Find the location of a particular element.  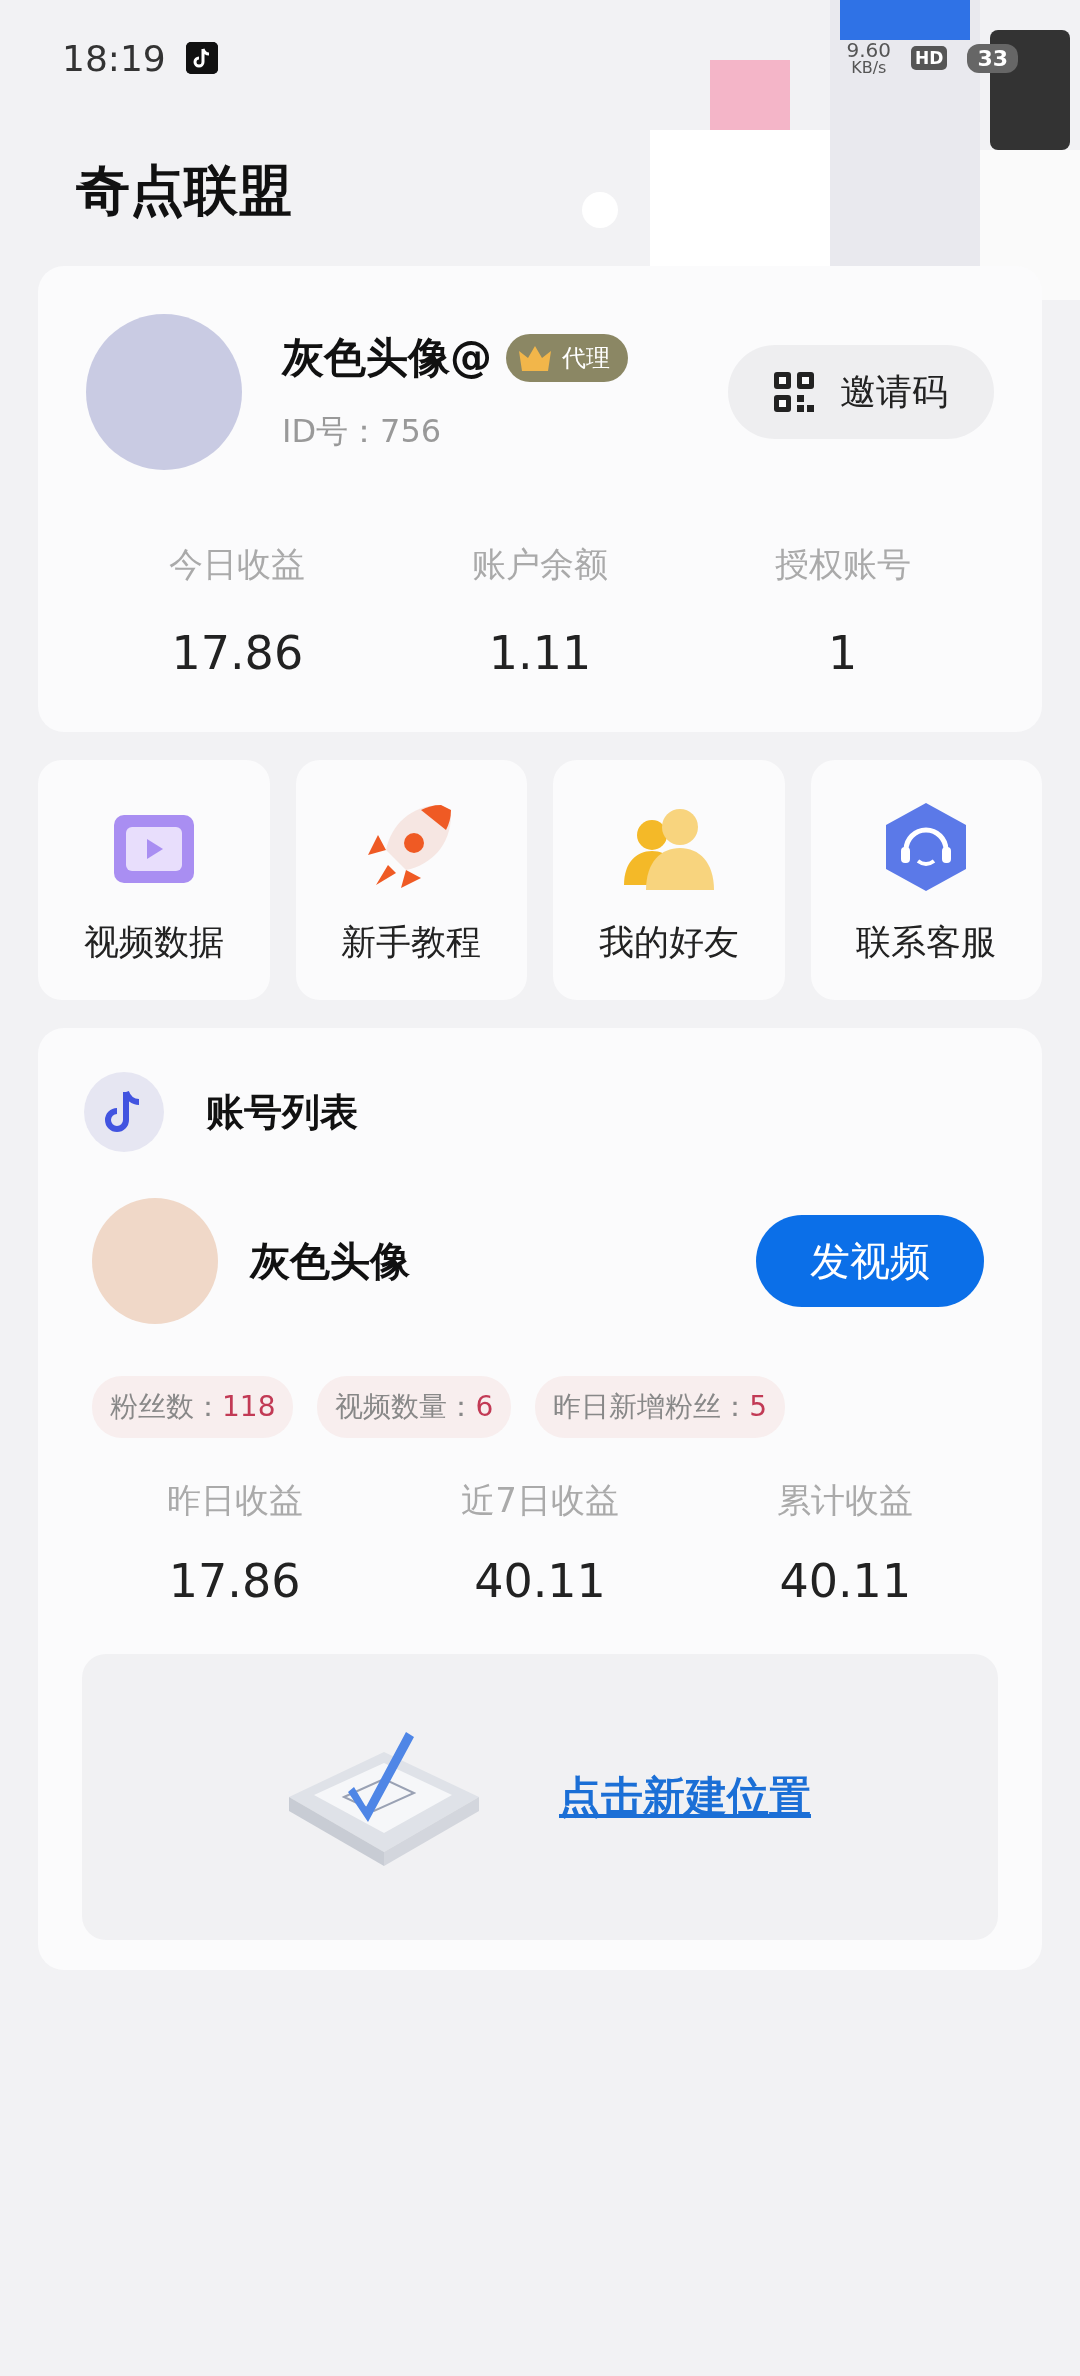

stat-chip: 粉丝数：118 is located at coordinates (193, 1407).